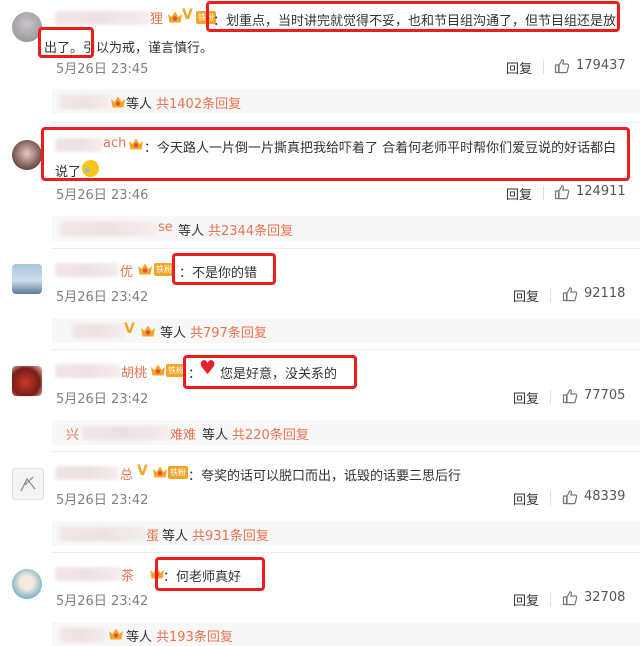 The width and height of the screenshot is (640, 646). Describe the element at coordinates (270, 433) in the screenshot. I see `sub-reply-count: 共220条回复` at that location.